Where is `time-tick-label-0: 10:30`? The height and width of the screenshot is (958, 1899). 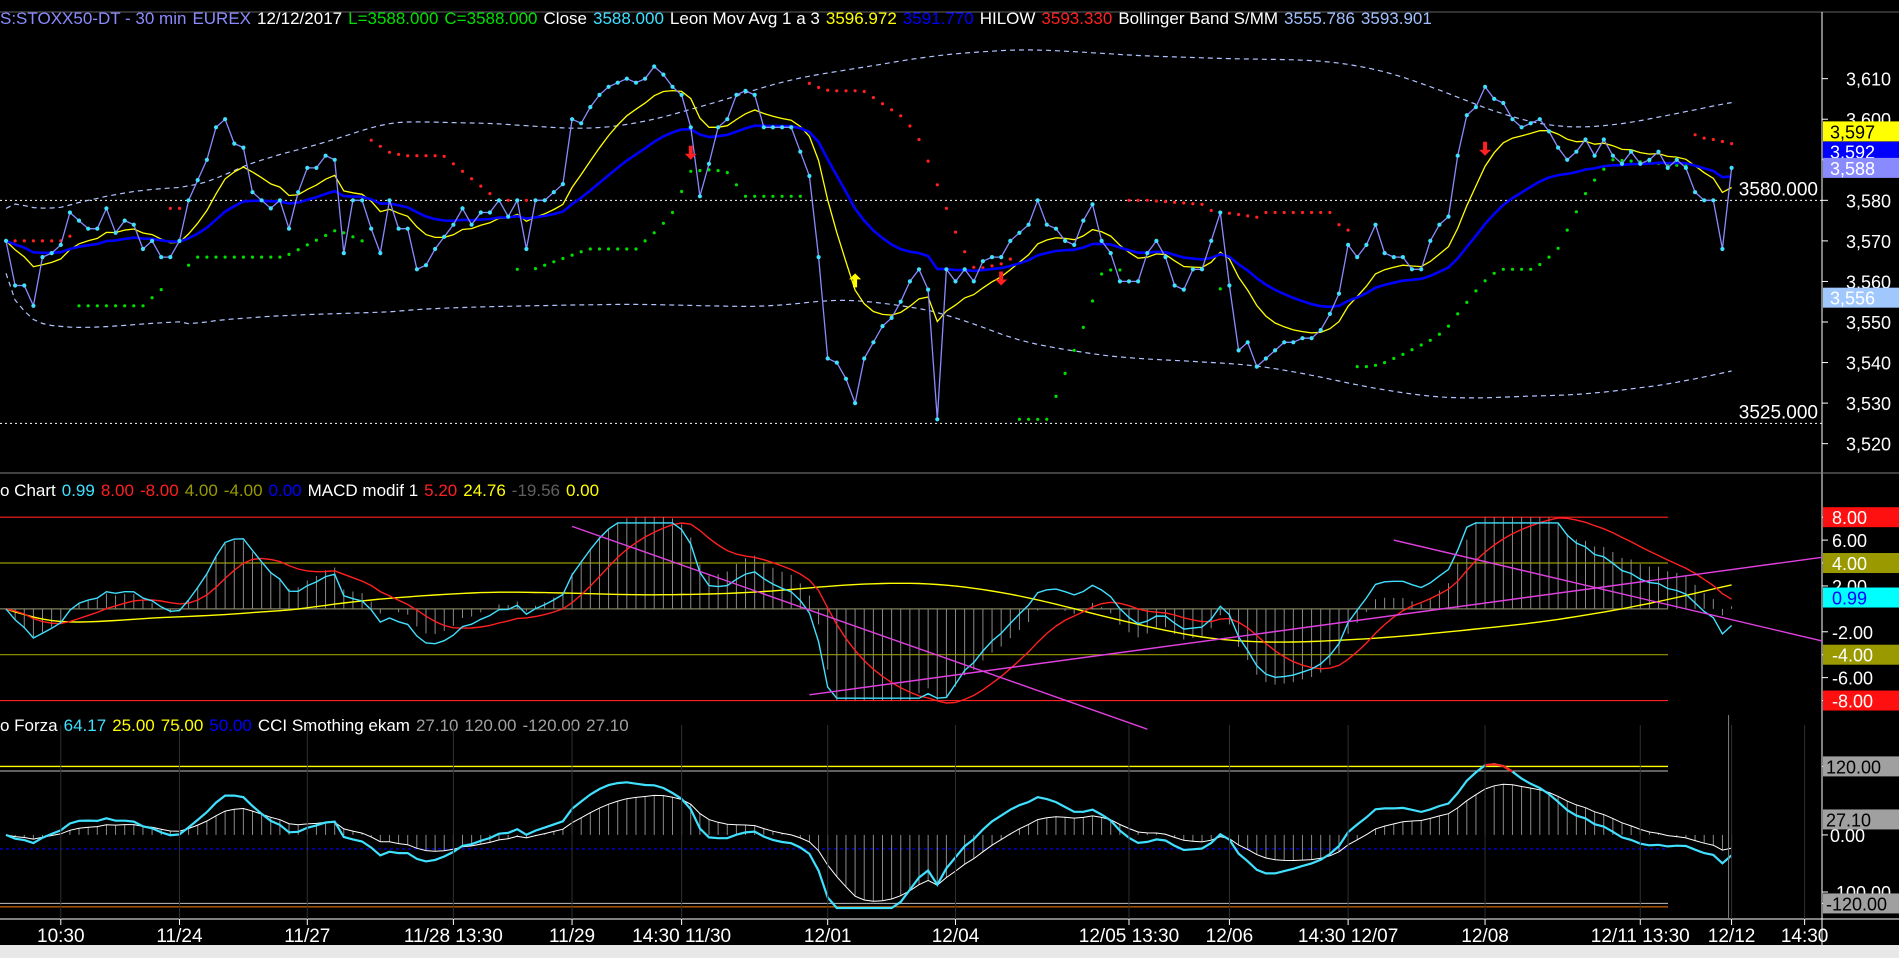 time-tick-label-0: 10:30 is located at coordinates (61, 936).